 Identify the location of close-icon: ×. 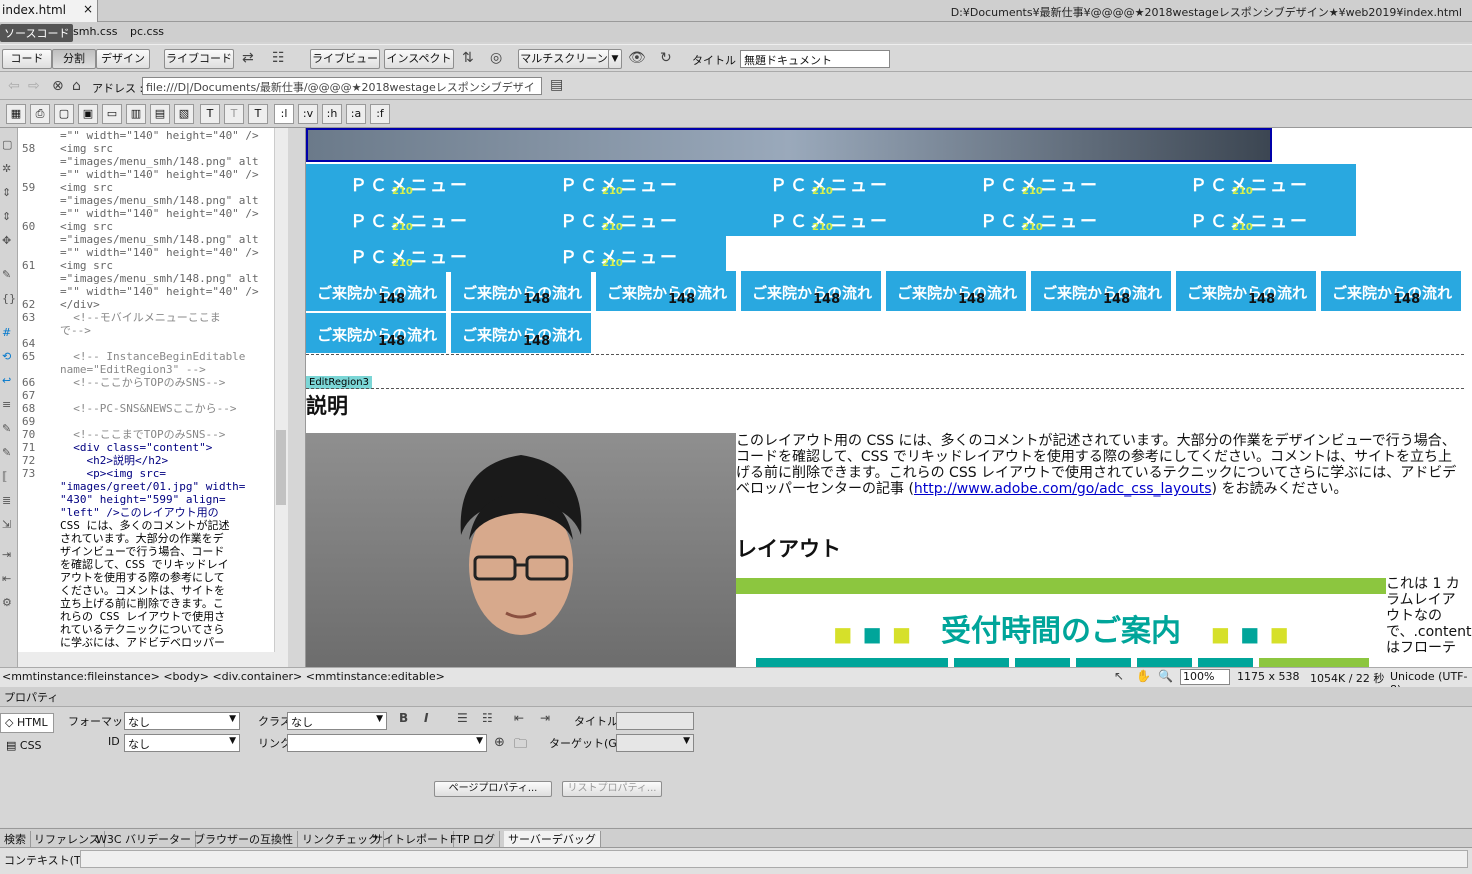
(88, 9).